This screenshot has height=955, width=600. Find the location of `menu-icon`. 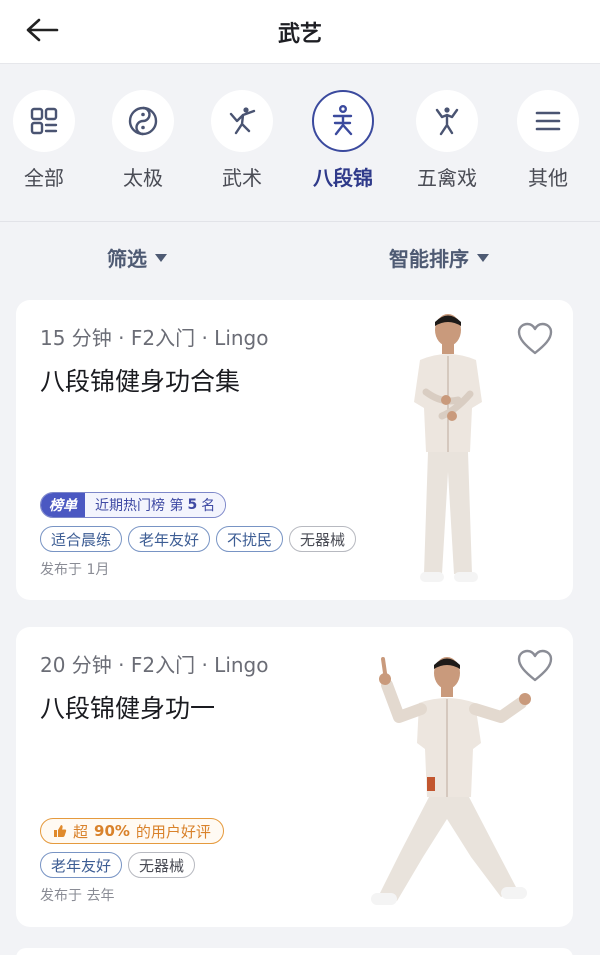

menu-icon is located at coordinates (548, 121).